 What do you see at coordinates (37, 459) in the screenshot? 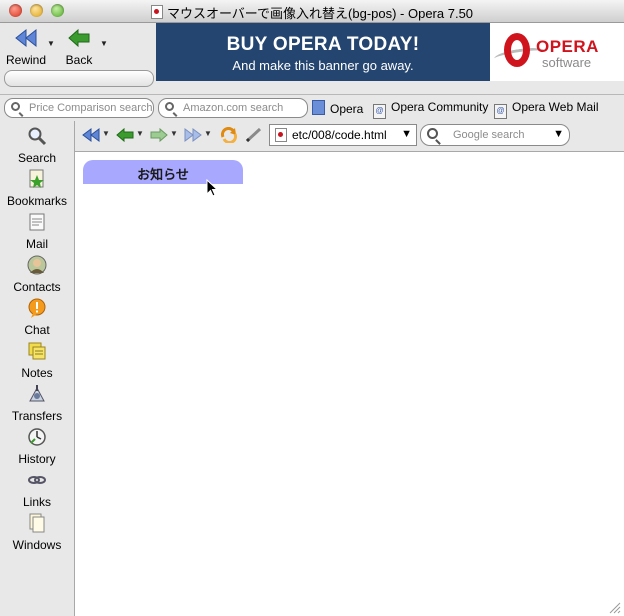
I see `panel-item-label: History` at bounding box center [37, 459].